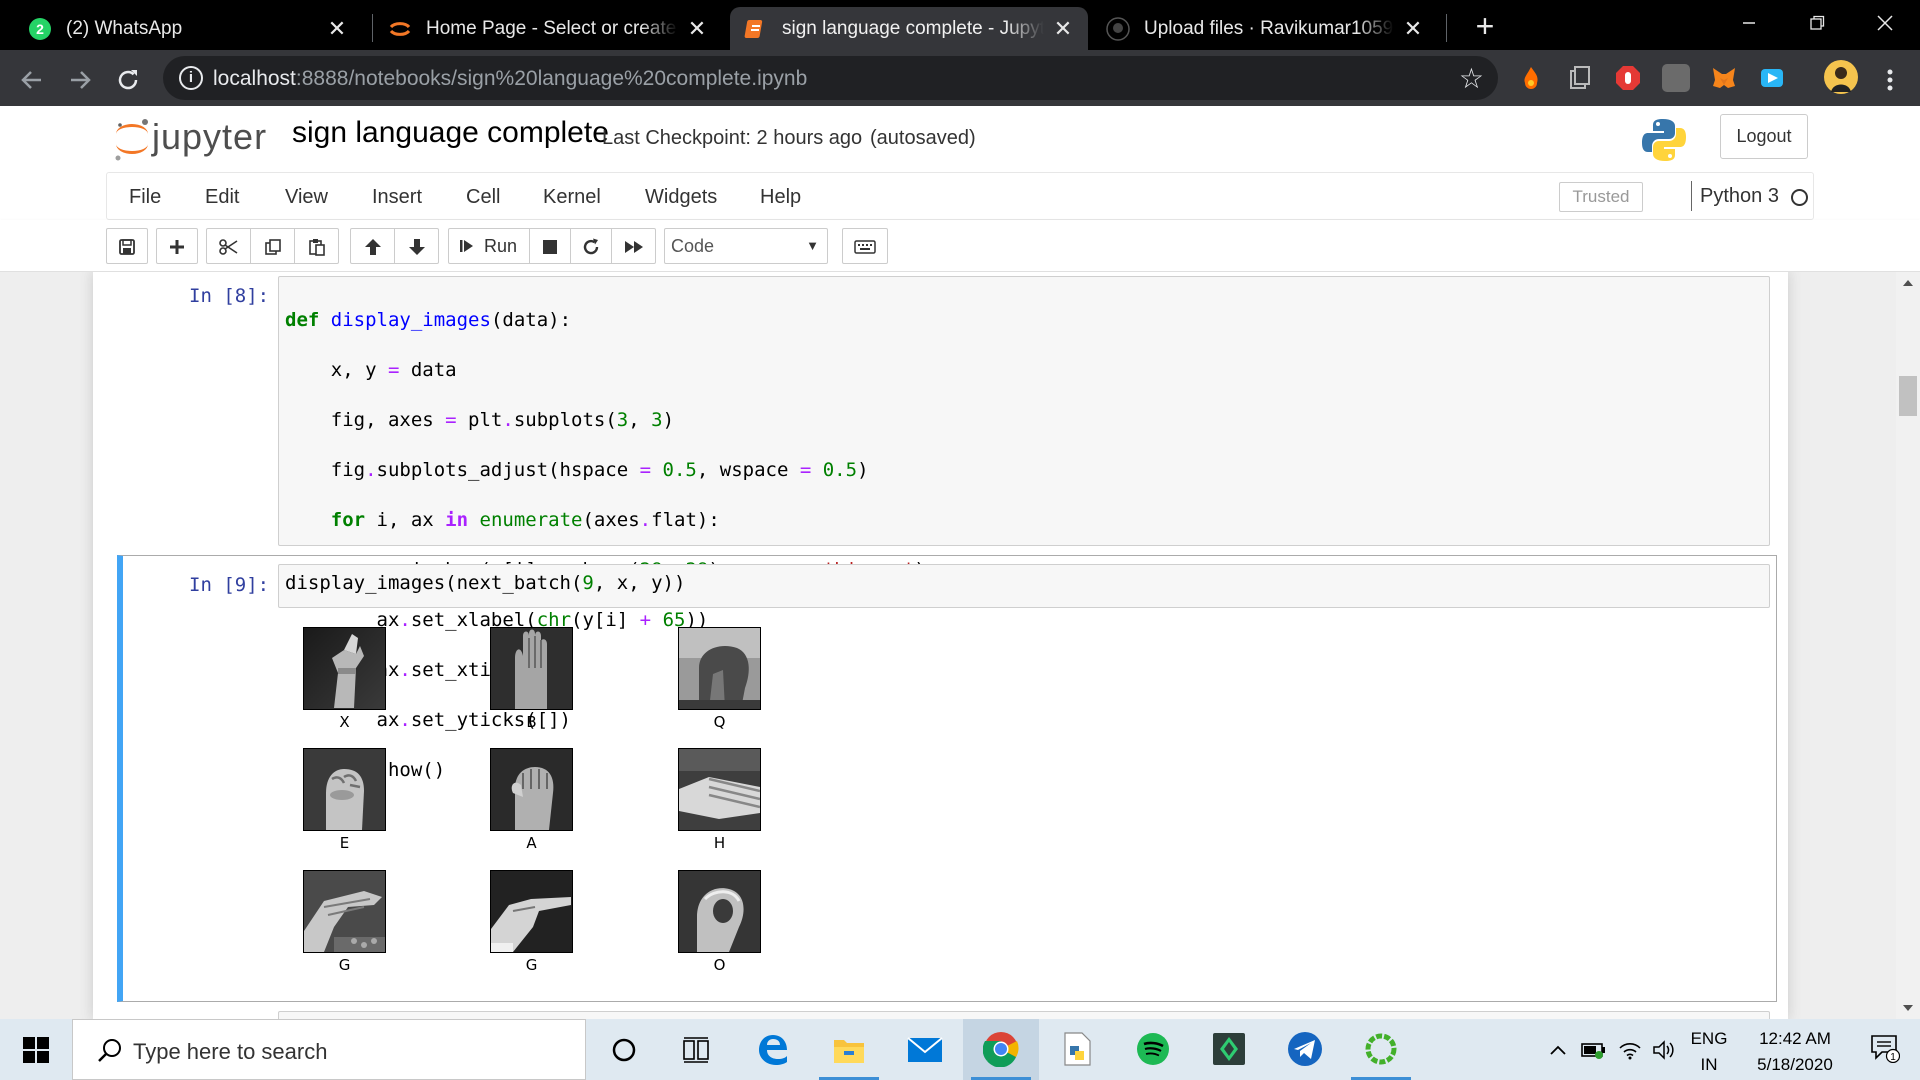 The height and width of the screenshot is (1080, 1920). Describe the element at coordinates (1772, 78) in the screenshot. I see `extension-share-icon` at that location.